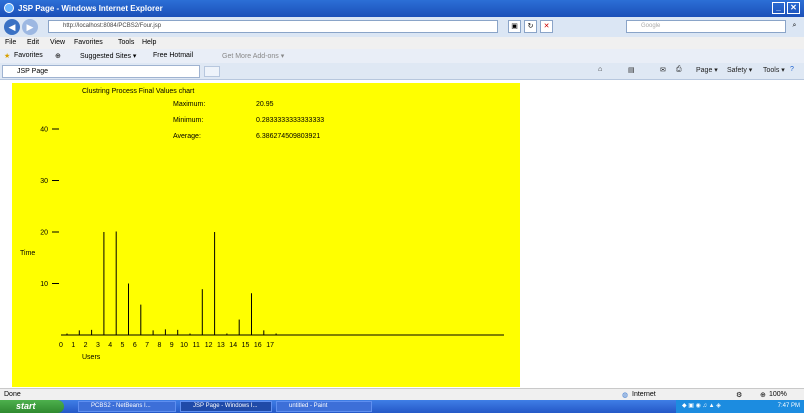 This screenshot has height=413, width=804. I want to click on y-tick-label: 10, so click(44, 284).